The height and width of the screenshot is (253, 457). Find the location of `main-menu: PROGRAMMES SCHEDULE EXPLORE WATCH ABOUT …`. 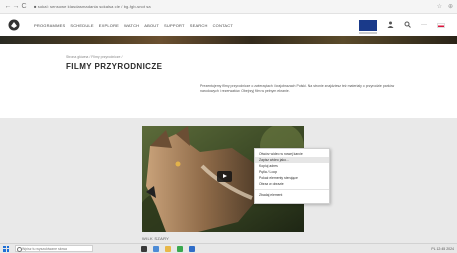

main-menu: PROGRAMMES SCHEDULE EXPLORE WATCH ABOUT … is located at coordinates (133, 25).